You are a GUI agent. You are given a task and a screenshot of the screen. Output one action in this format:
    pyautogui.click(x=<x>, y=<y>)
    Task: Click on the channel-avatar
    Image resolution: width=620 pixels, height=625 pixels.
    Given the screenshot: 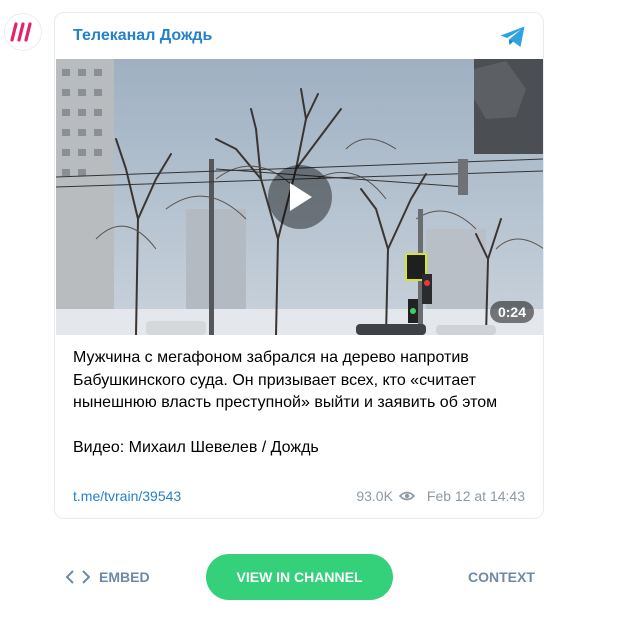 What is the action you would take?
    pyautogui.click(x=23, y=32)
    